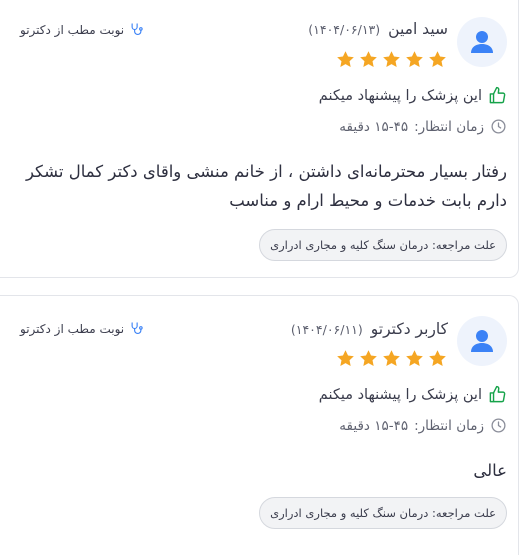  I want to click on reviewer-name: سید امین, so click(418, 29).